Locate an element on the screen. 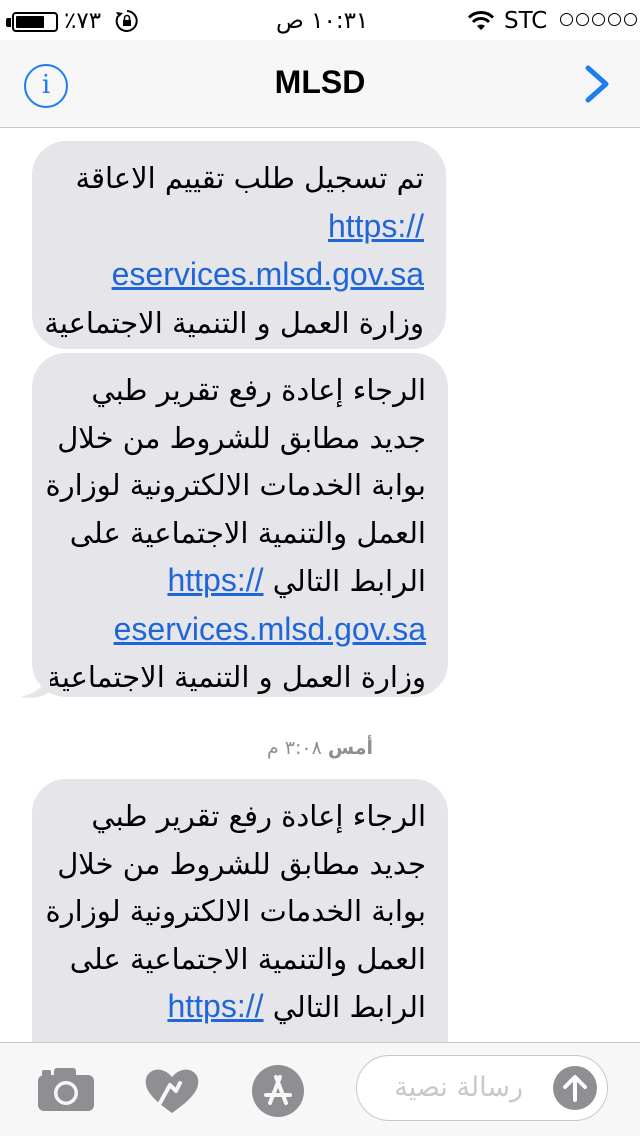 The width and height of the screenshot is (640, 1136). message-placeholder: رسالة نصية is located at coordinates (458, 1087).